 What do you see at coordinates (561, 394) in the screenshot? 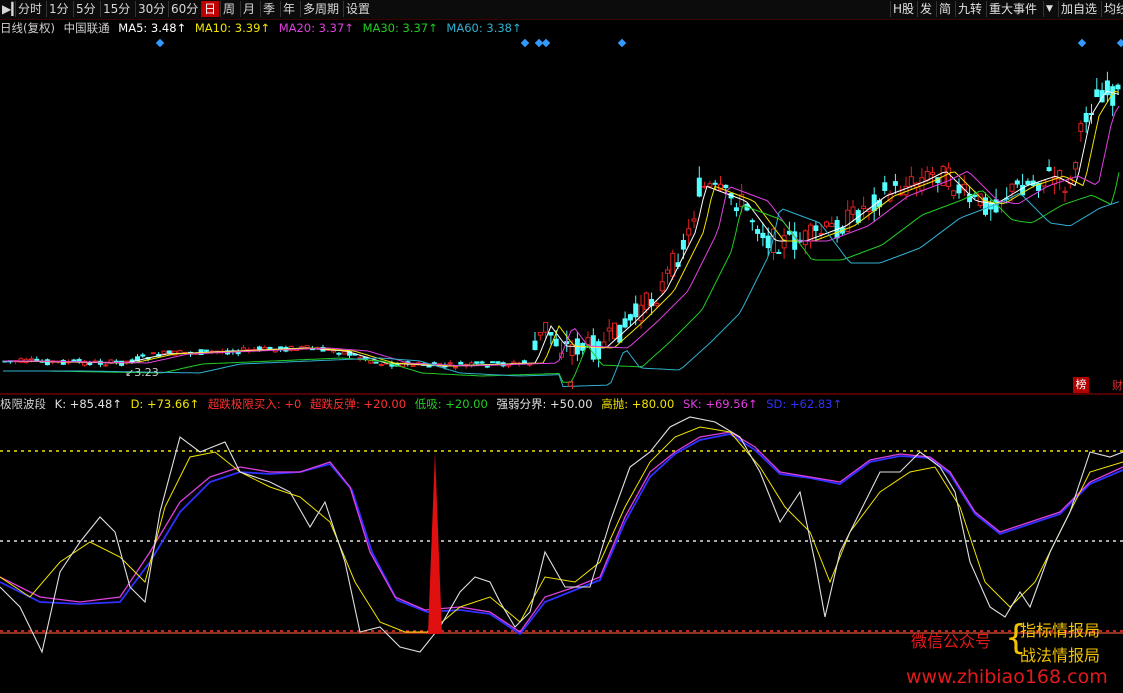
I see `panel-divider` at bounding box center [561, 394].